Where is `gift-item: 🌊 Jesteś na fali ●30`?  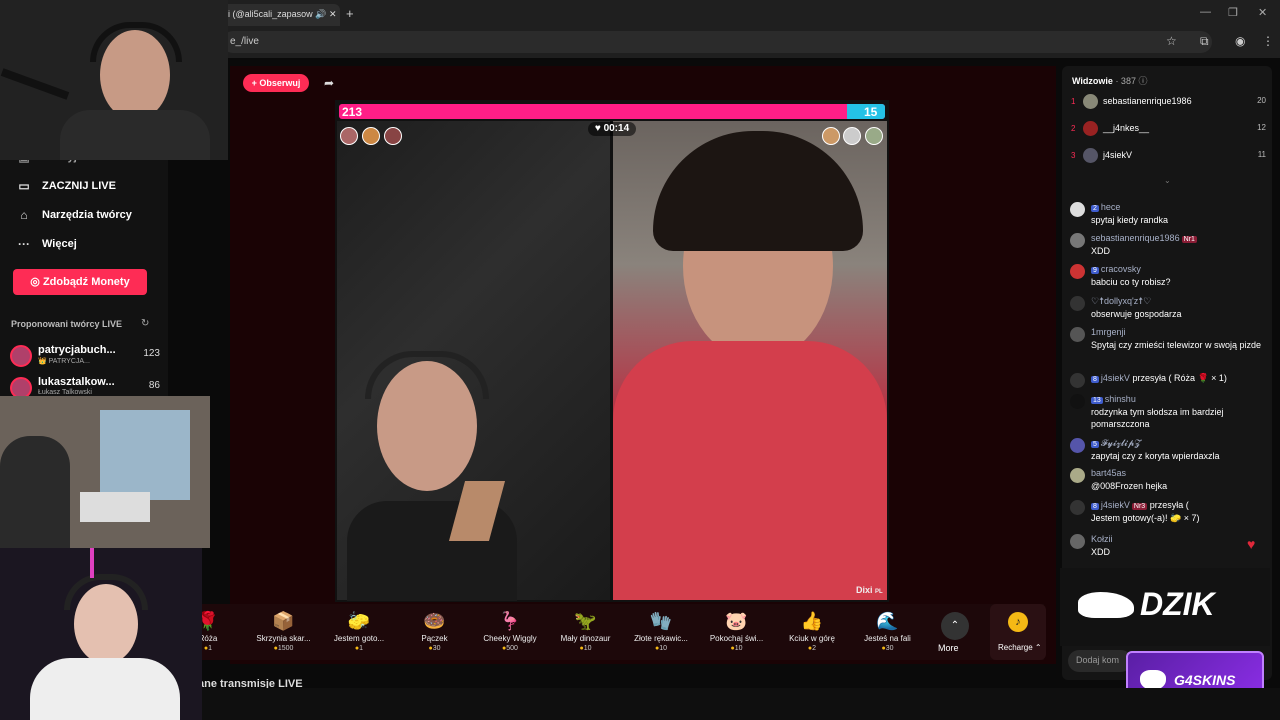 gift-item: 🌊 Jesteś na fali ●30 is located at coordinates (888, 631).